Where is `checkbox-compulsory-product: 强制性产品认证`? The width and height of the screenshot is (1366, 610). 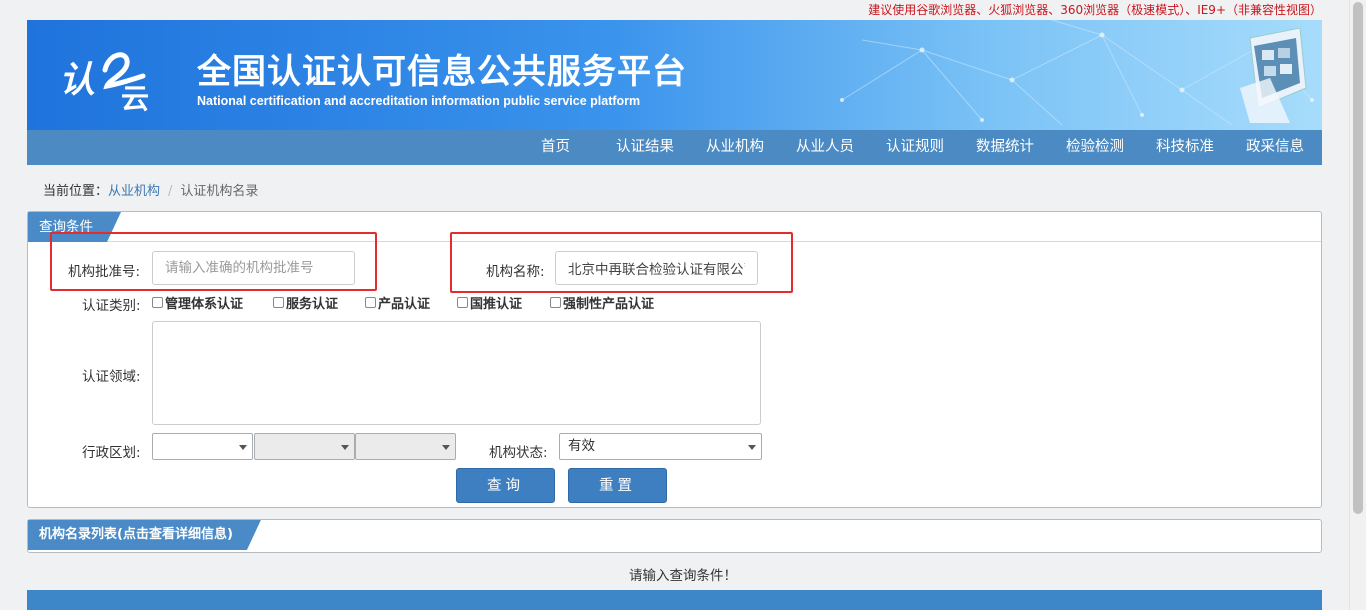
checkbox-compulsory-product: 强制性产品认证 is located at coordinates (602, 302).